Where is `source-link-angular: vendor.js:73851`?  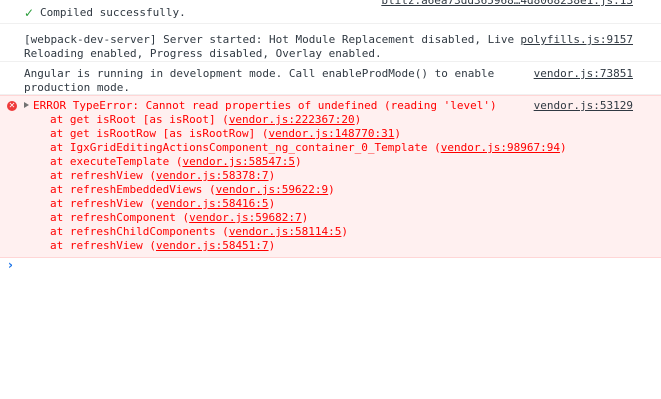 source-link-angular: vendor.js:73851 is located at coordinates (583, 74).